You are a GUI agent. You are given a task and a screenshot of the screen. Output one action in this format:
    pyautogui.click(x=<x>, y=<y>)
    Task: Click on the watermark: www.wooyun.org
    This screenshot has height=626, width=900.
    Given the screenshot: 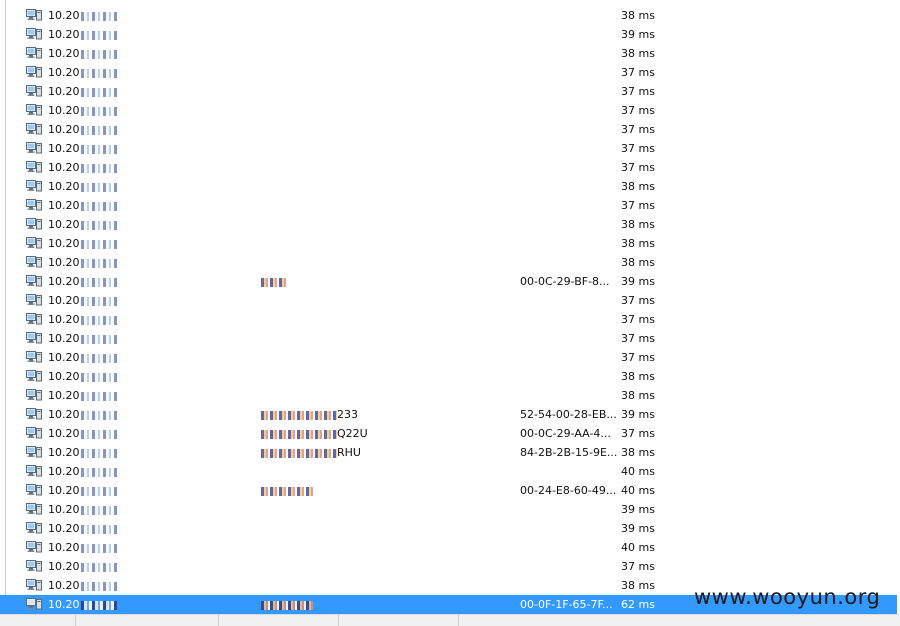 What is the action you would take?
    pyautogui.click(x=787, y=597)
    